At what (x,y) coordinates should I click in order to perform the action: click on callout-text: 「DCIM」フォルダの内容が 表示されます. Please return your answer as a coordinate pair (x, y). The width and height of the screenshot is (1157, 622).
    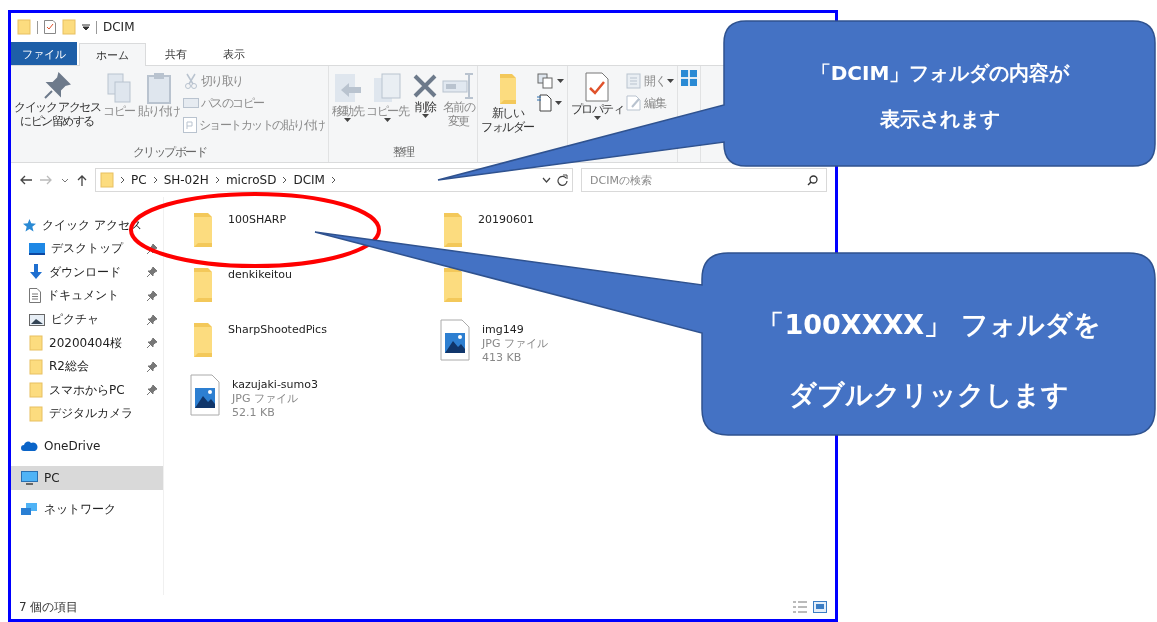
    Looking at the image, I should click on (940, 96).